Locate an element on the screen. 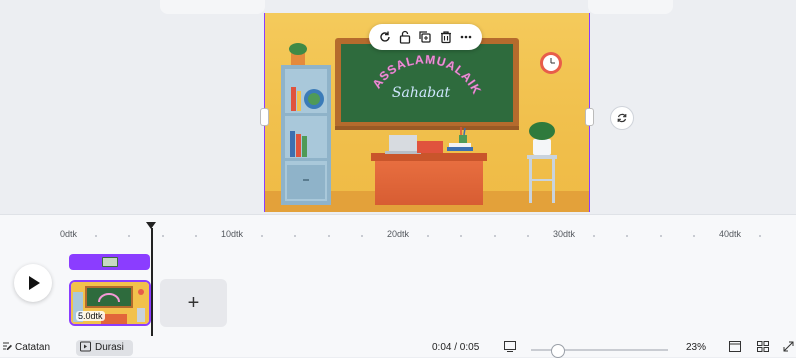  board-script-text: Sahabat is located at coordinates (421, 93).